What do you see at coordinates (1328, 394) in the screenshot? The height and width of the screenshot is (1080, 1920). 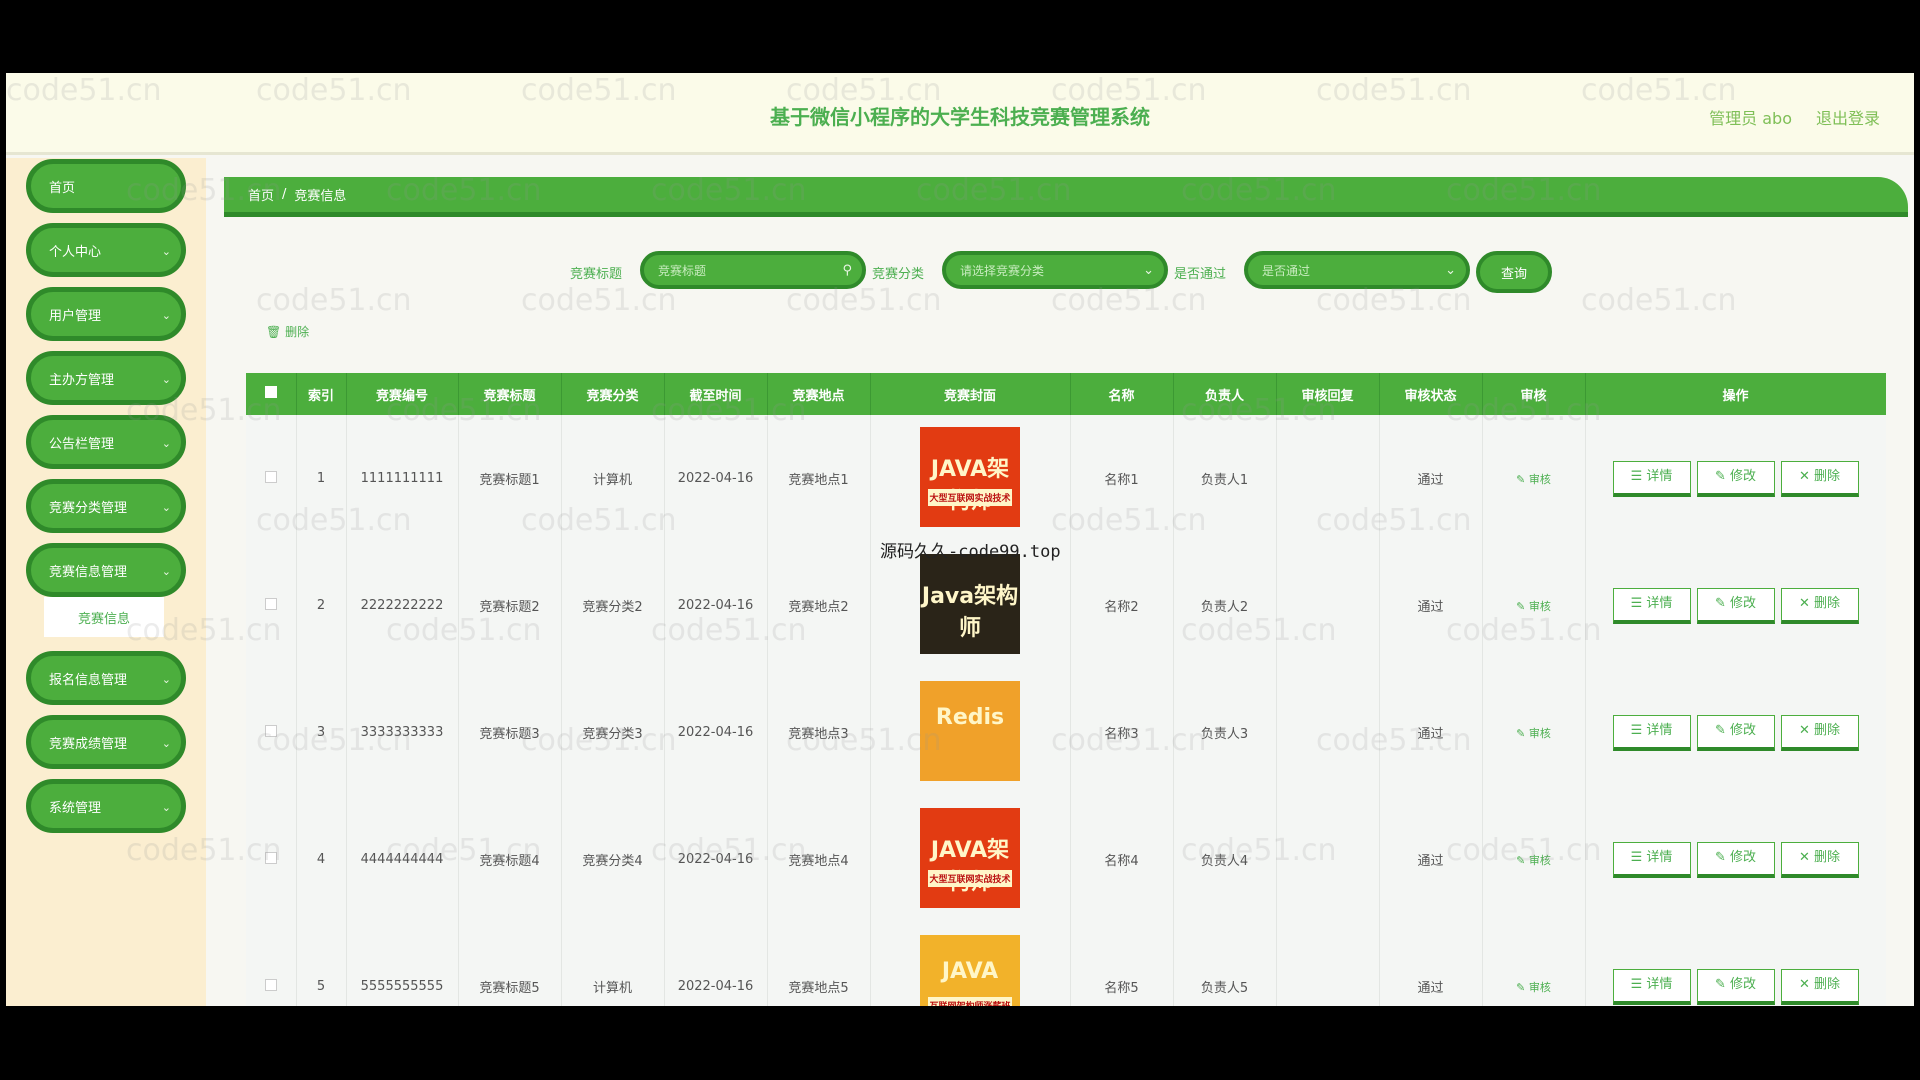 I see `column-header: 审核回复` at bounding box center [1328, 394].